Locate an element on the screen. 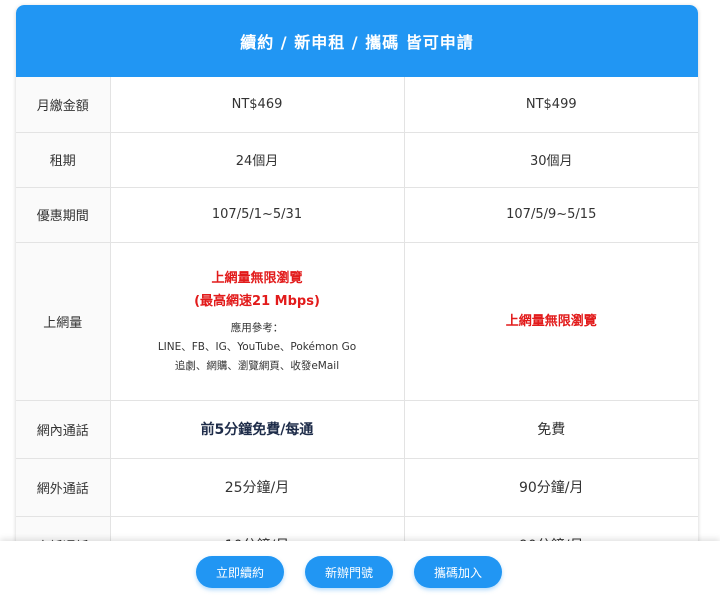  plan-a-value: 25分鐘/月 is located at coordinates (257, 487).